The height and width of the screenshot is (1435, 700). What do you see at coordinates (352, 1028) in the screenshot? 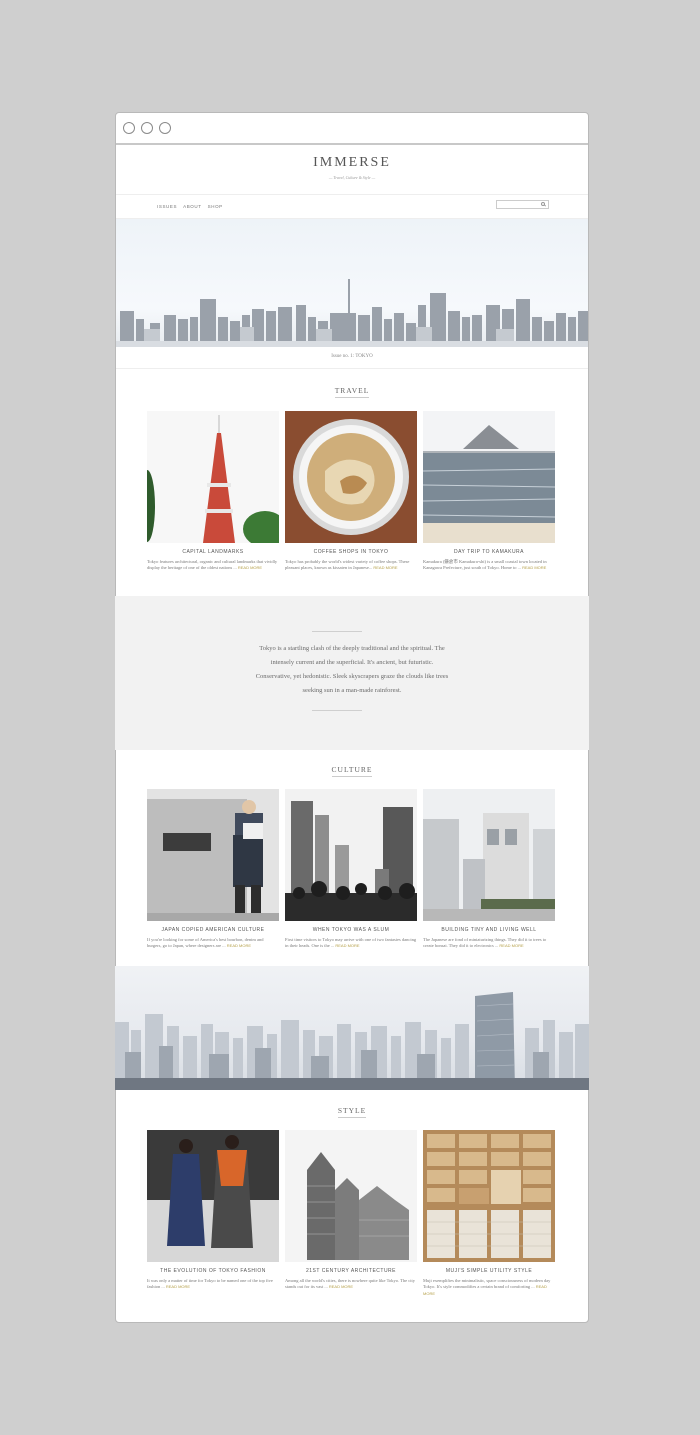
I see `city-panorama-image` at bounding box center [352, 1028].